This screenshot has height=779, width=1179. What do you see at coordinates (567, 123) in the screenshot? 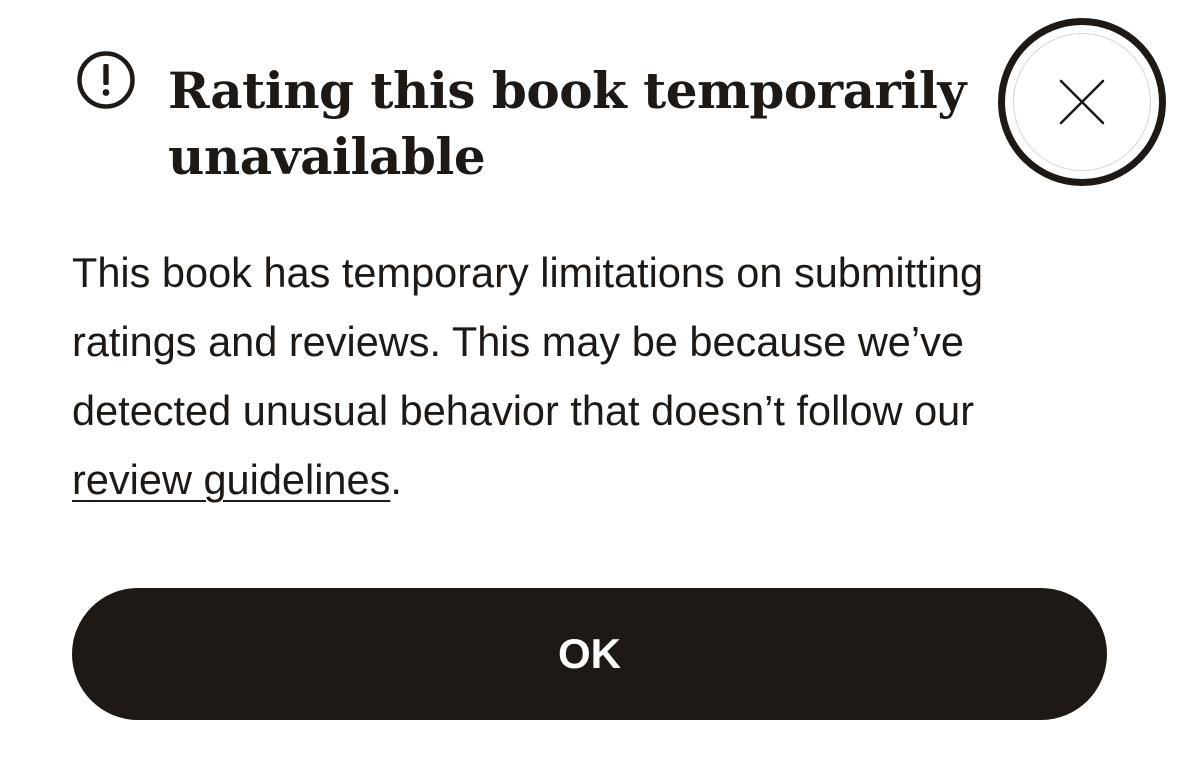
I see `dialog-title: Rating this book temporarily unavailable` at bounding box center [567, 123].